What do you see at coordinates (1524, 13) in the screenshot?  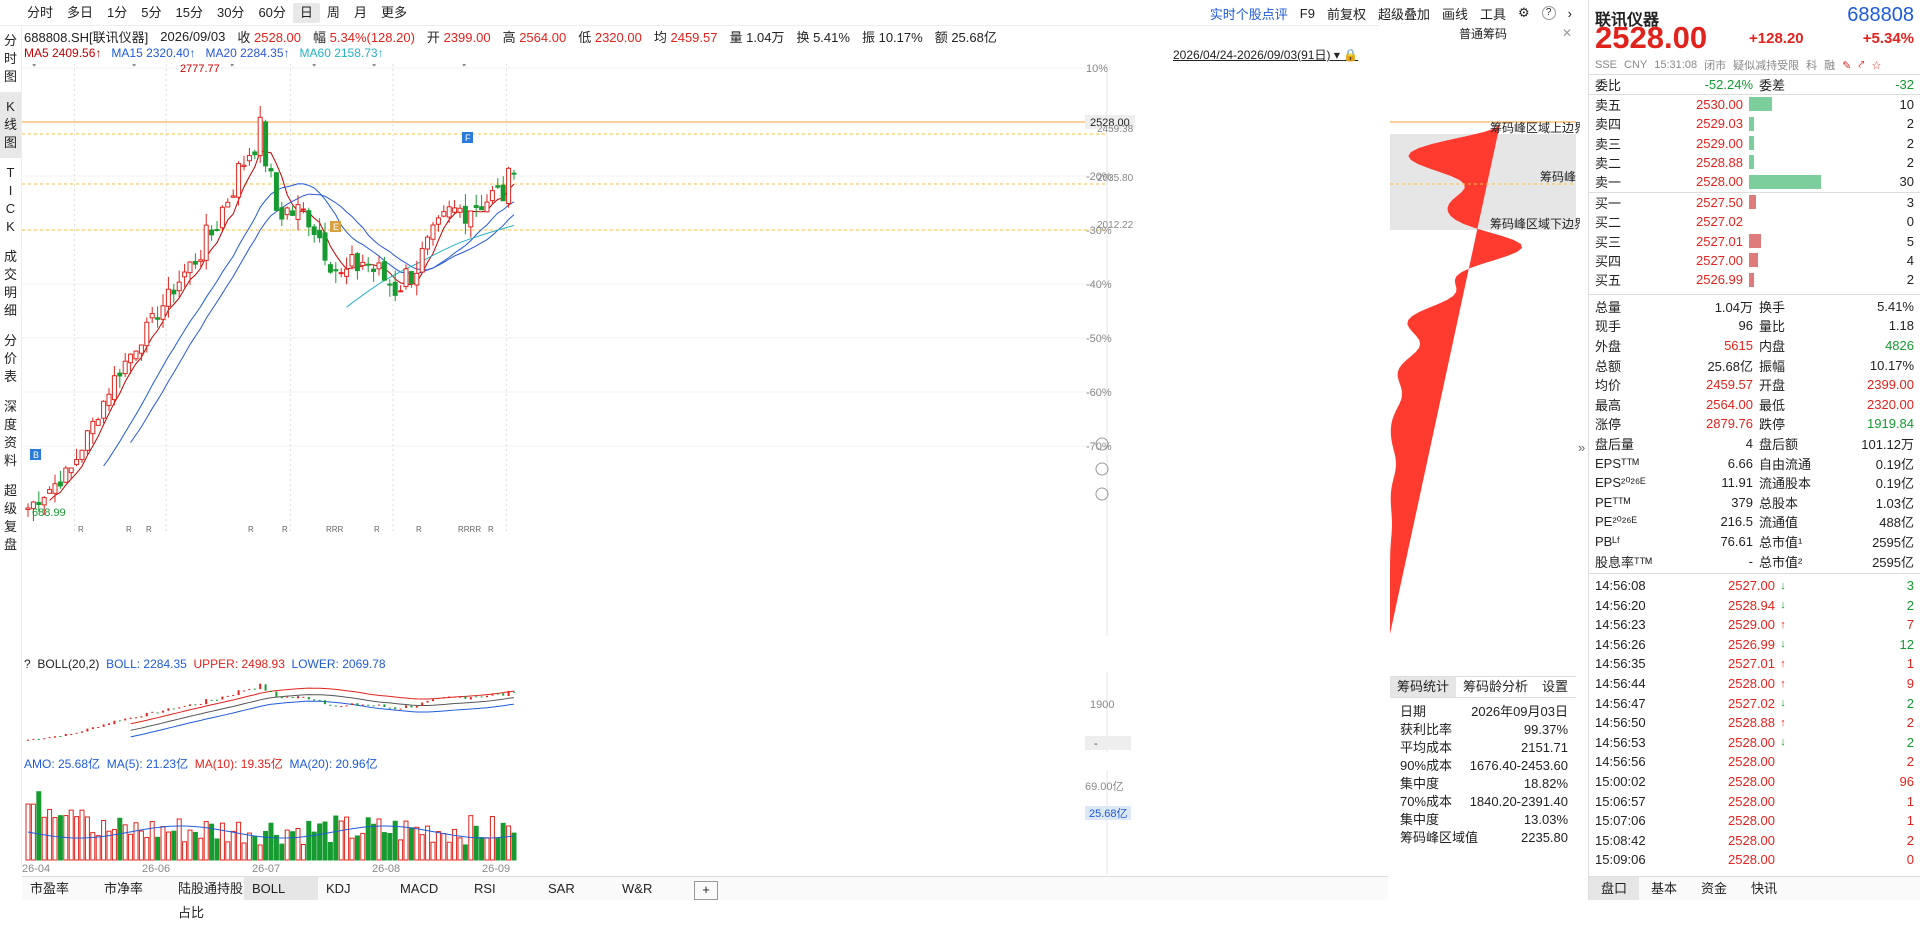 I see `gear-icon: ⚙` at bounding box center [1524, 13].